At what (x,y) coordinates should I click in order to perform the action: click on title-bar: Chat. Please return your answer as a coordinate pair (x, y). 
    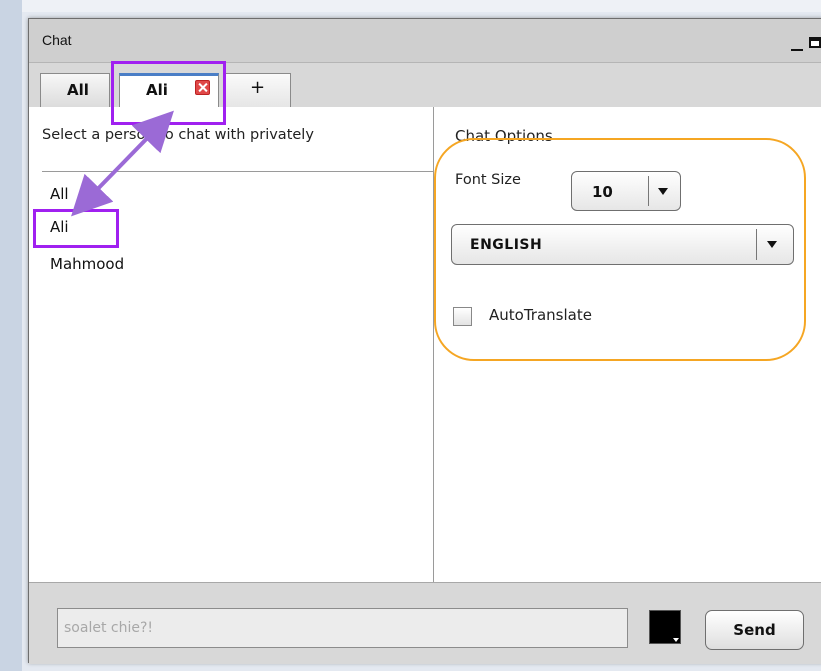
    Looking at the image, I should click on (425, 41).